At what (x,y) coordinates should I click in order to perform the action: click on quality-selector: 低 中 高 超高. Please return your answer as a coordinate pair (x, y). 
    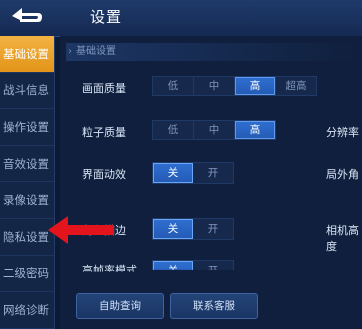
    Looking at the image, I should click on (234, 86).